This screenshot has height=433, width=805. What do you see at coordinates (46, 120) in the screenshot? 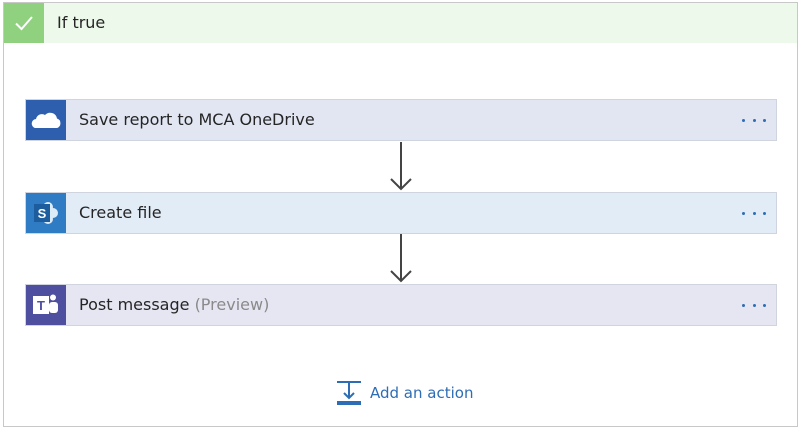
I see `onedrive-icon` at bounding box center [46, 120].